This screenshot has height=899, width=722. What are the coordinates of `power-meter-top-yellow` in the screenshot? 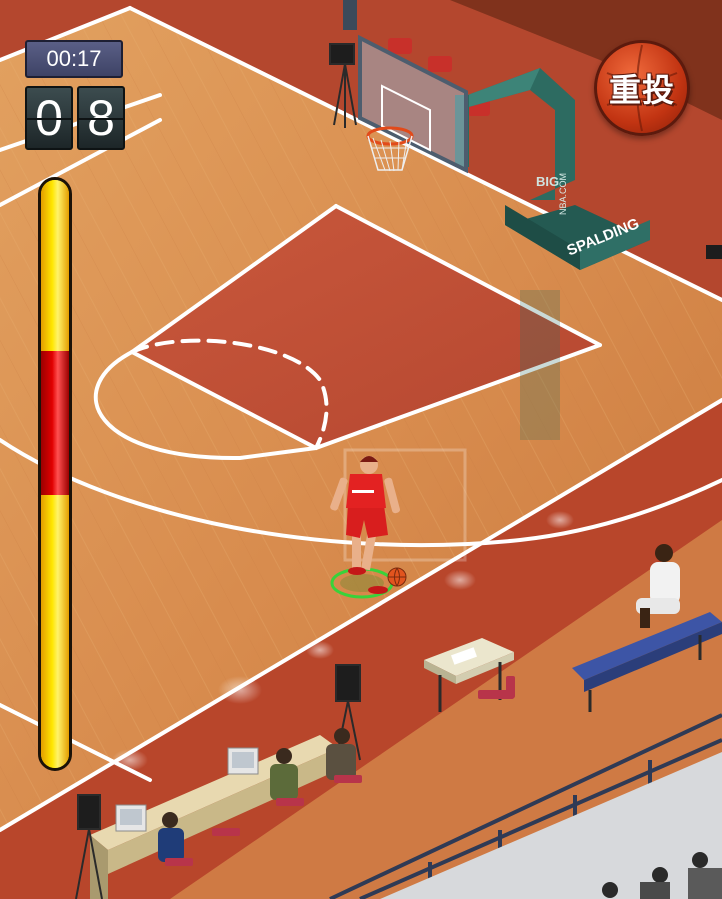 It's located at (55, 265).